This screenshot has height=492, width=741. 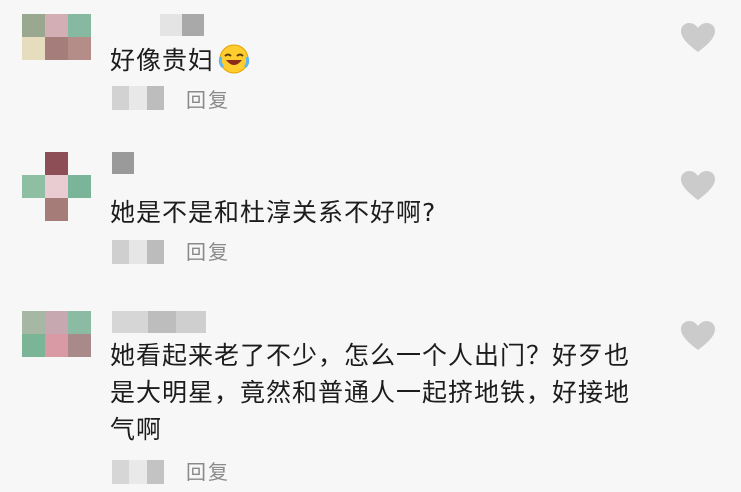 I want to click on comment-body: 好像贵妇, so click(x=162, y=60).